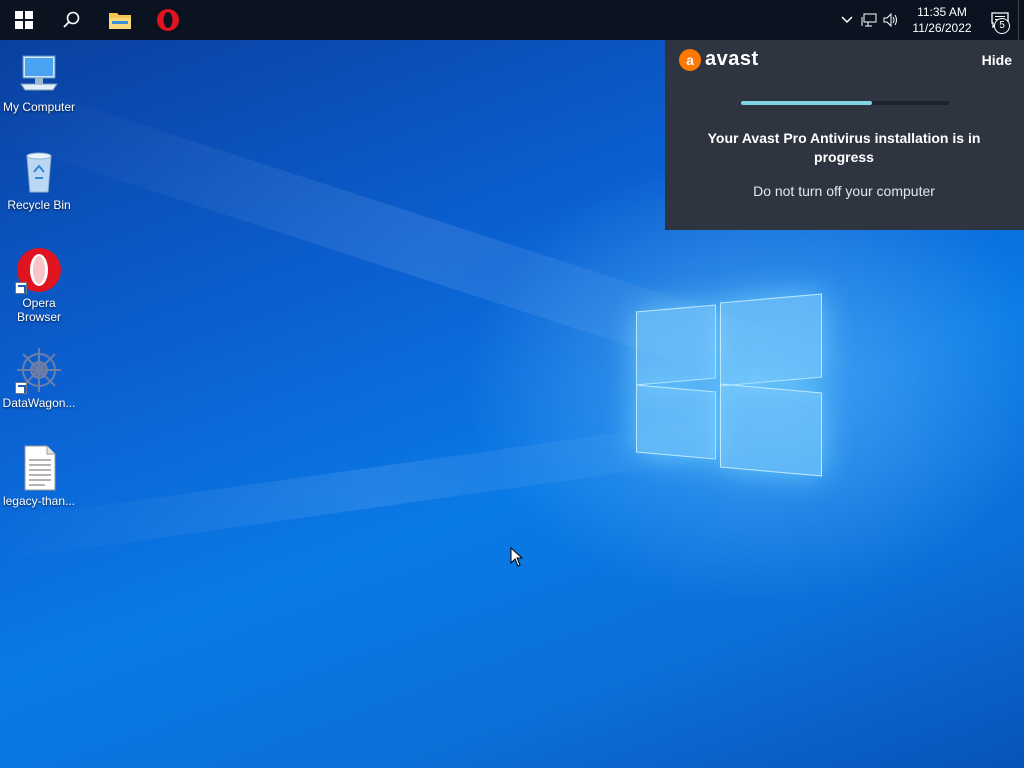  What do you see at coordinates (942, 28) in the screenshot?
I see `clock-date: 11/26/2022` at bounding box center [942, 28].